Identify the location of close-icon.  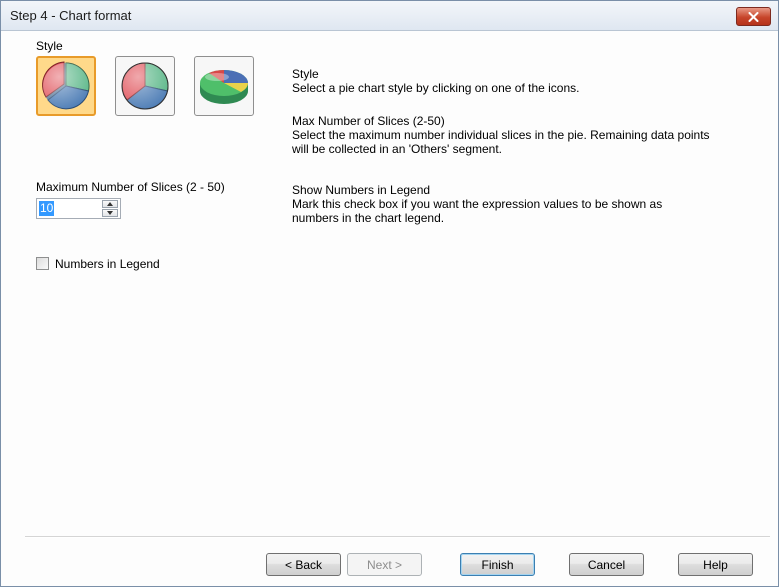
(753, 16).